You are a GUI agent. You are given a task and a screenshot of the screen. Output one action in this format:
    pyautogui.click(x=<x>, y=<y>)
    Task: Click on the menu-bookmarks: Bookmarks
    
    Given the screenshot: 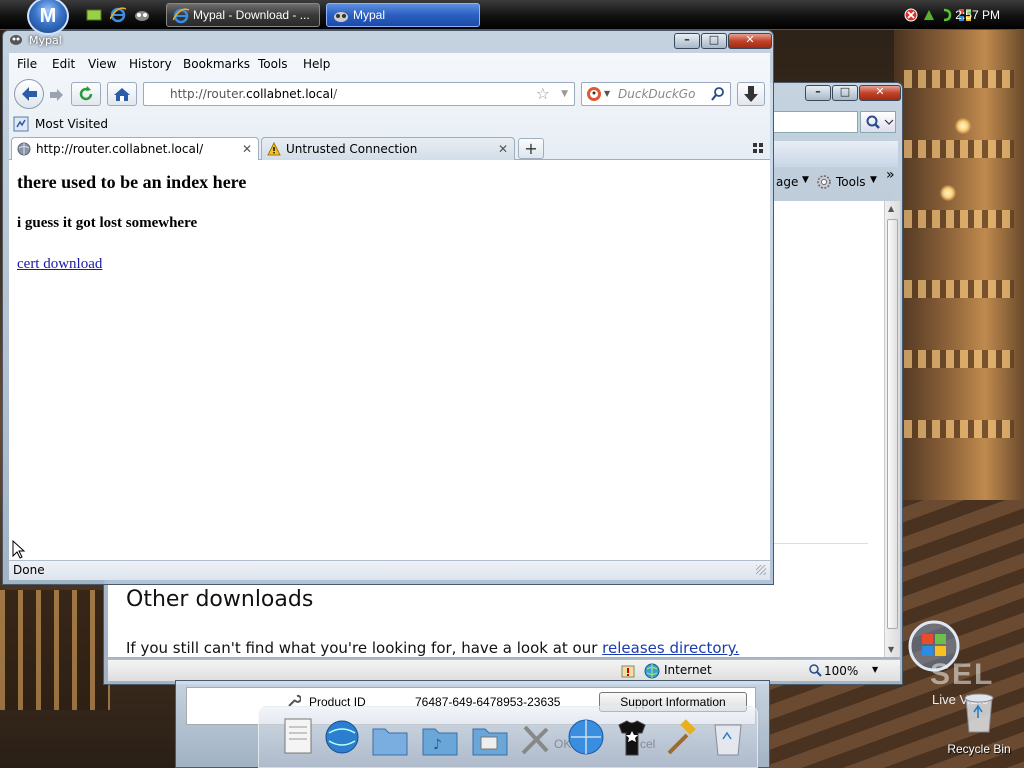 What is the action you would take?
    pyautogui.click(x=216, y=64)
    